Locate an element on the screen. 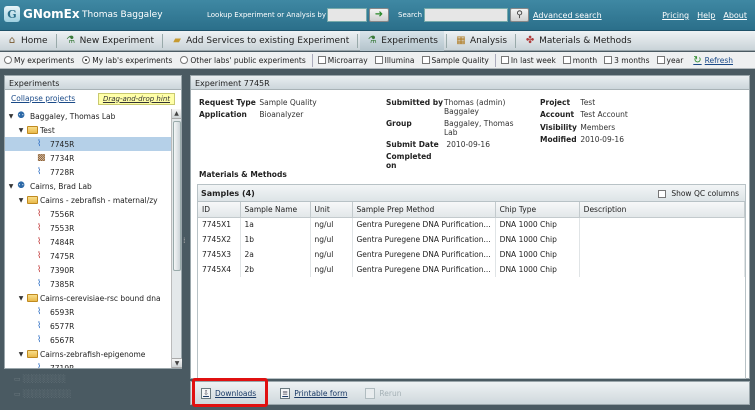 The height and width of the screenshot is (410, 755). help-link: Help is located at coordinates (706, 15).